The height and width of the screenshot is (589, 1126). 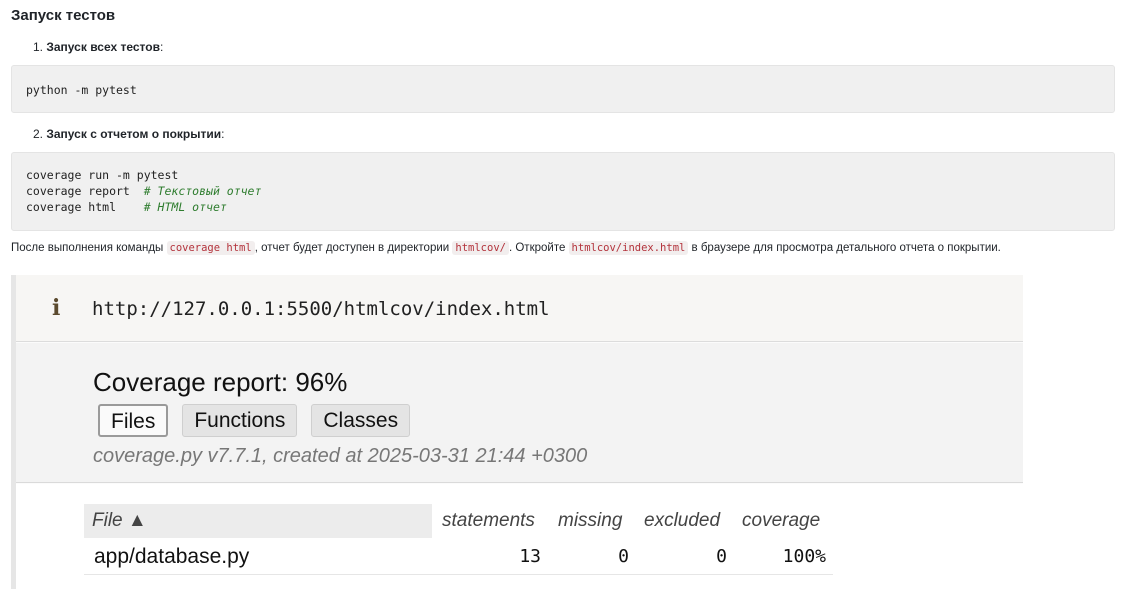 What do you see at coordinates (804, 556) in the screenshot?
I see `cell-coverage: 100%` at bounding box center [804, 556].